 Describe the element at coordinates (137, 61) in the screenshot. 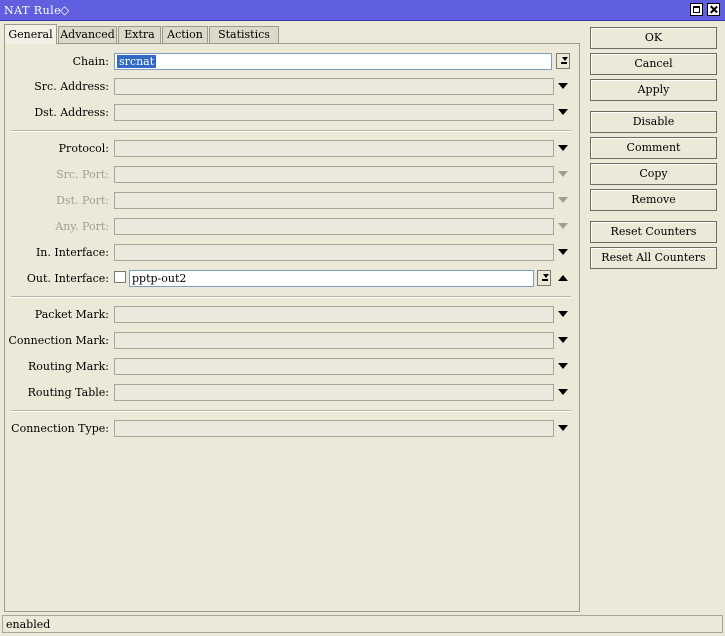

I see `chain-value: srcnat` at that location.